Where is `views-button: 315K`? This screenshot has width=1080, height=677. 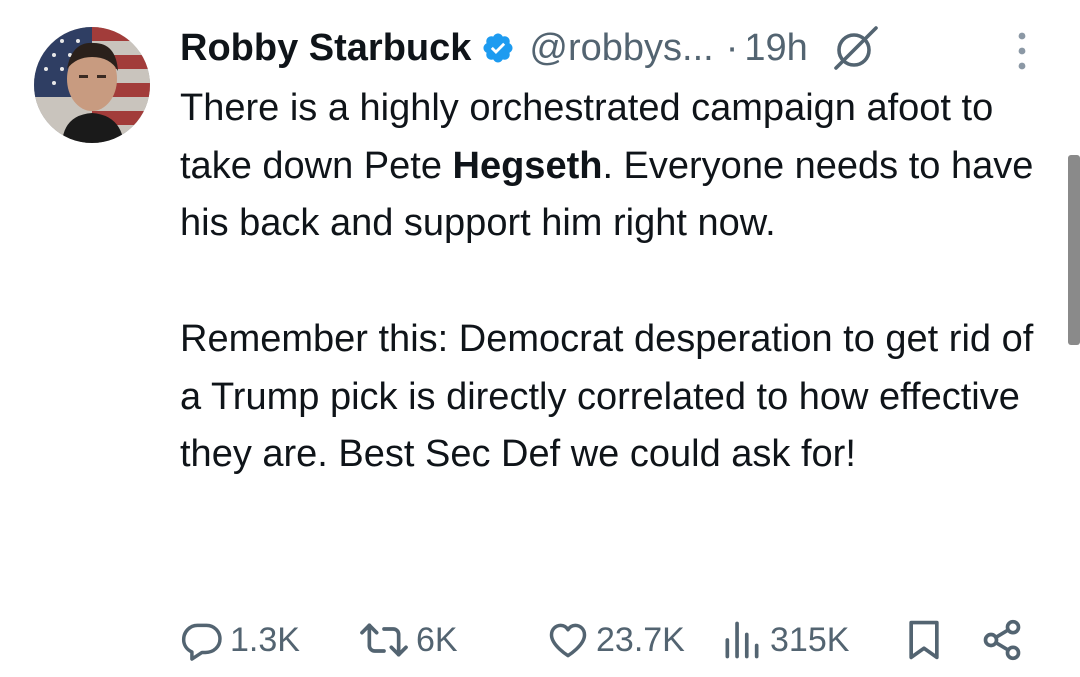 views-button: 315K is located at coordinates (784, 640).